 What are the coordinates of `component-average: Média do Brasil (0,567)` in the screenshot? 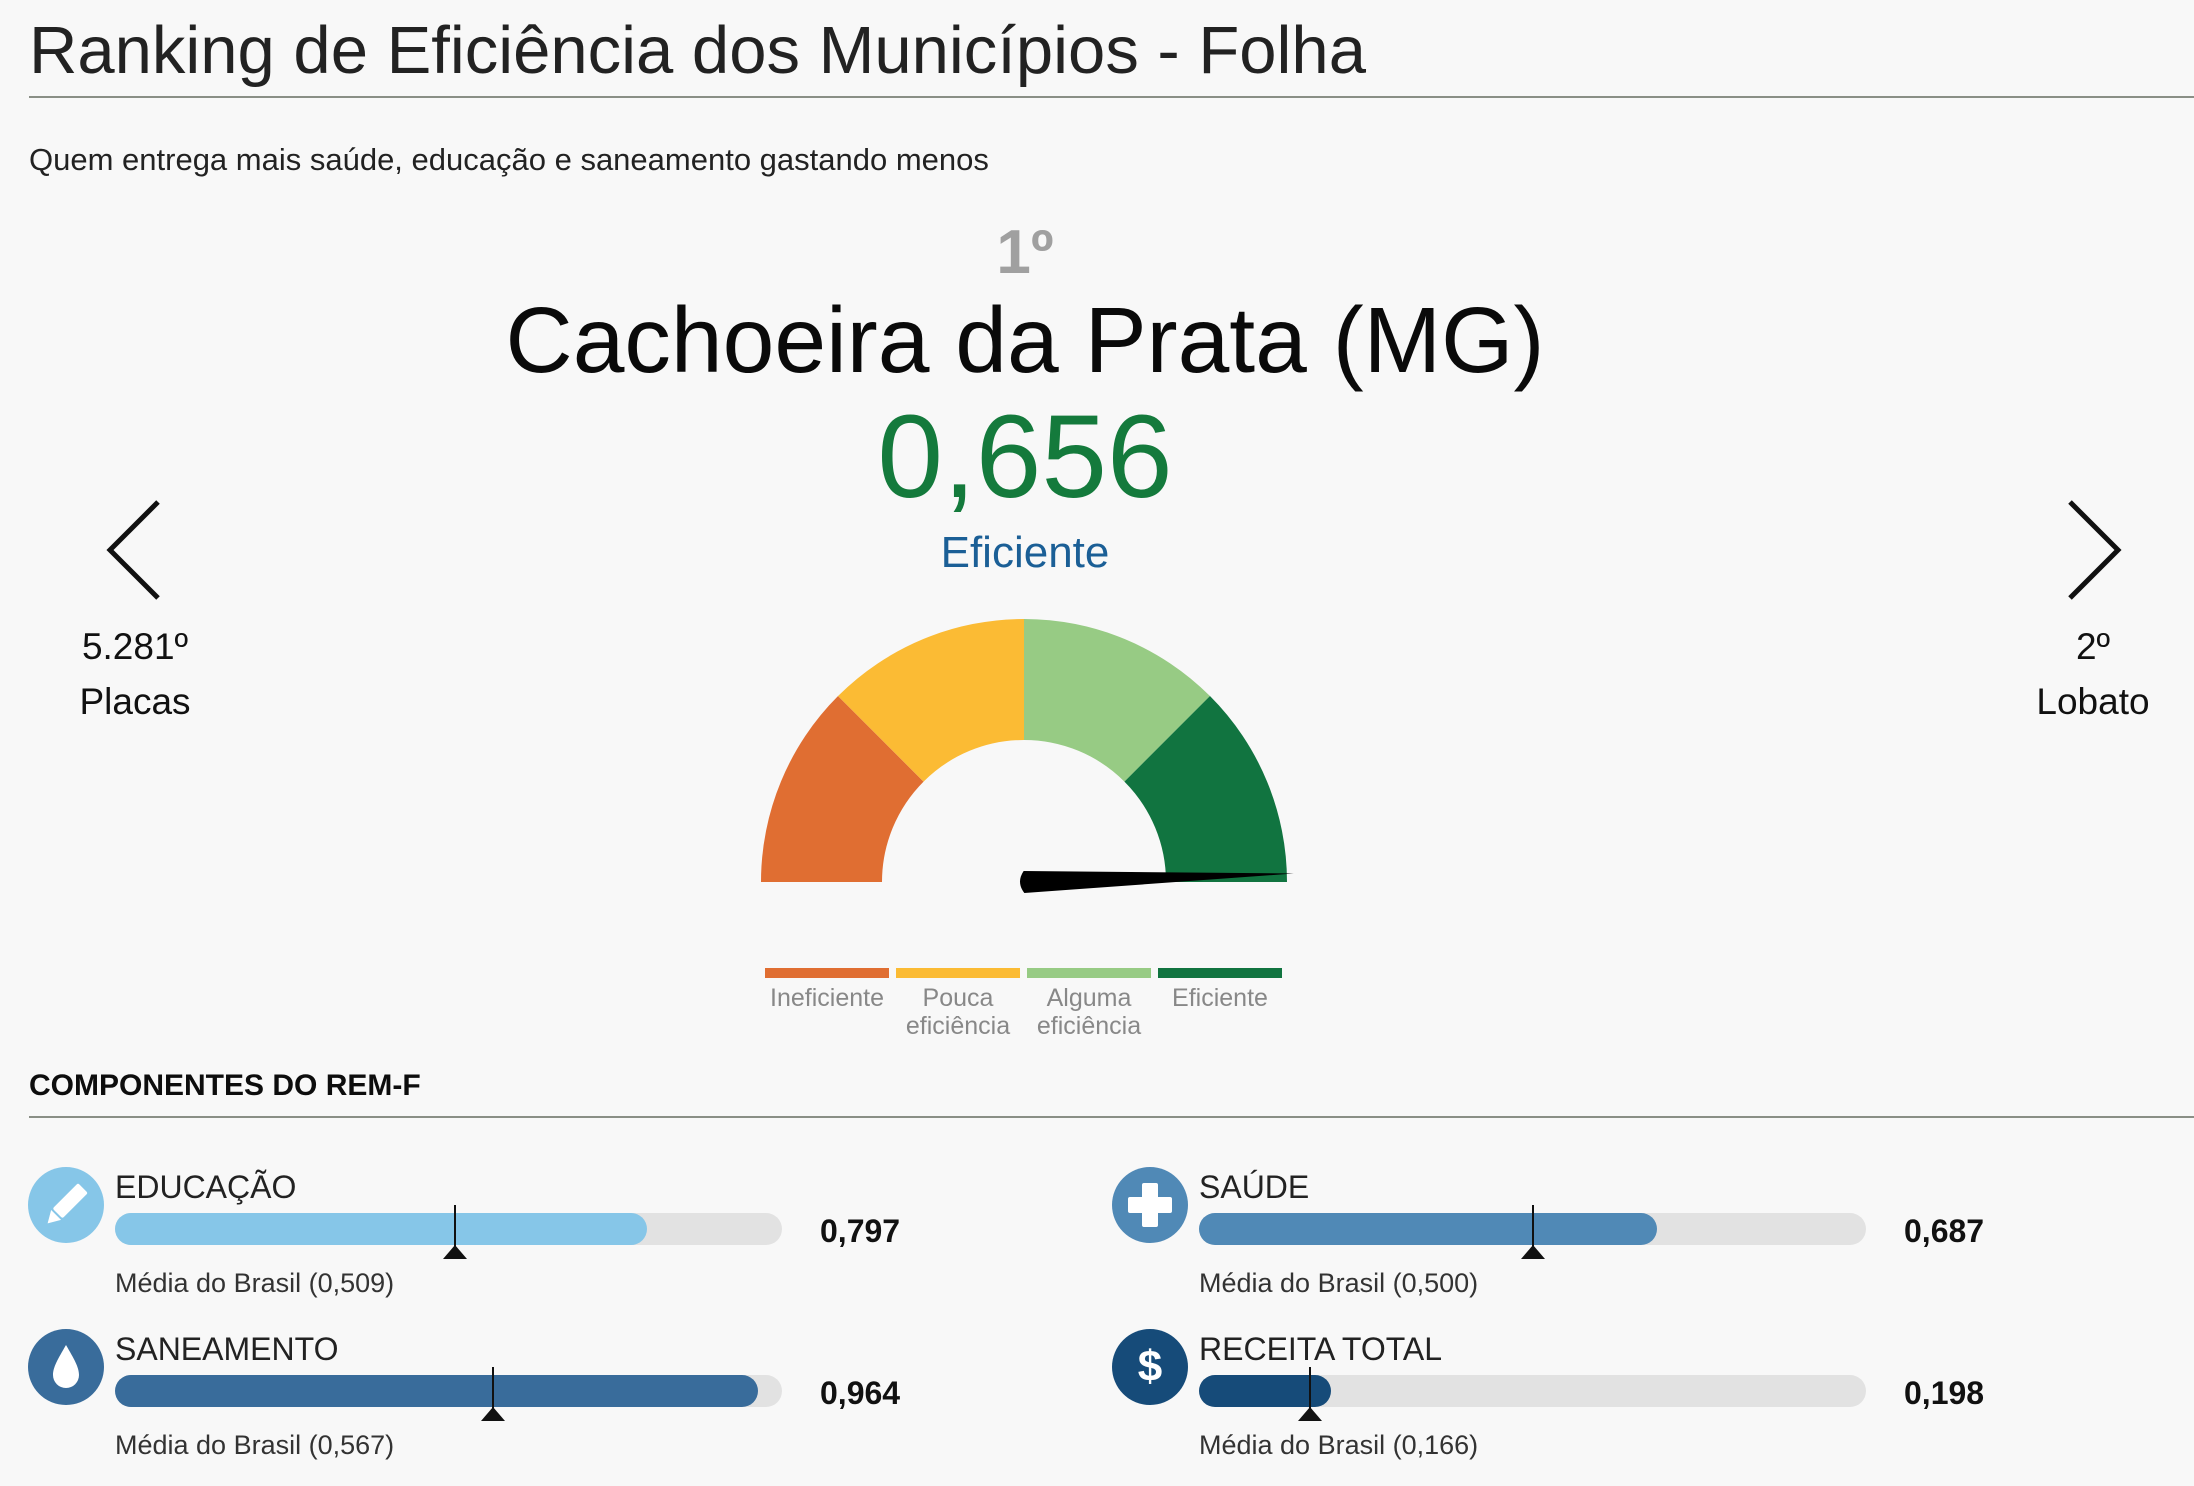 It's located at (255, 1445).